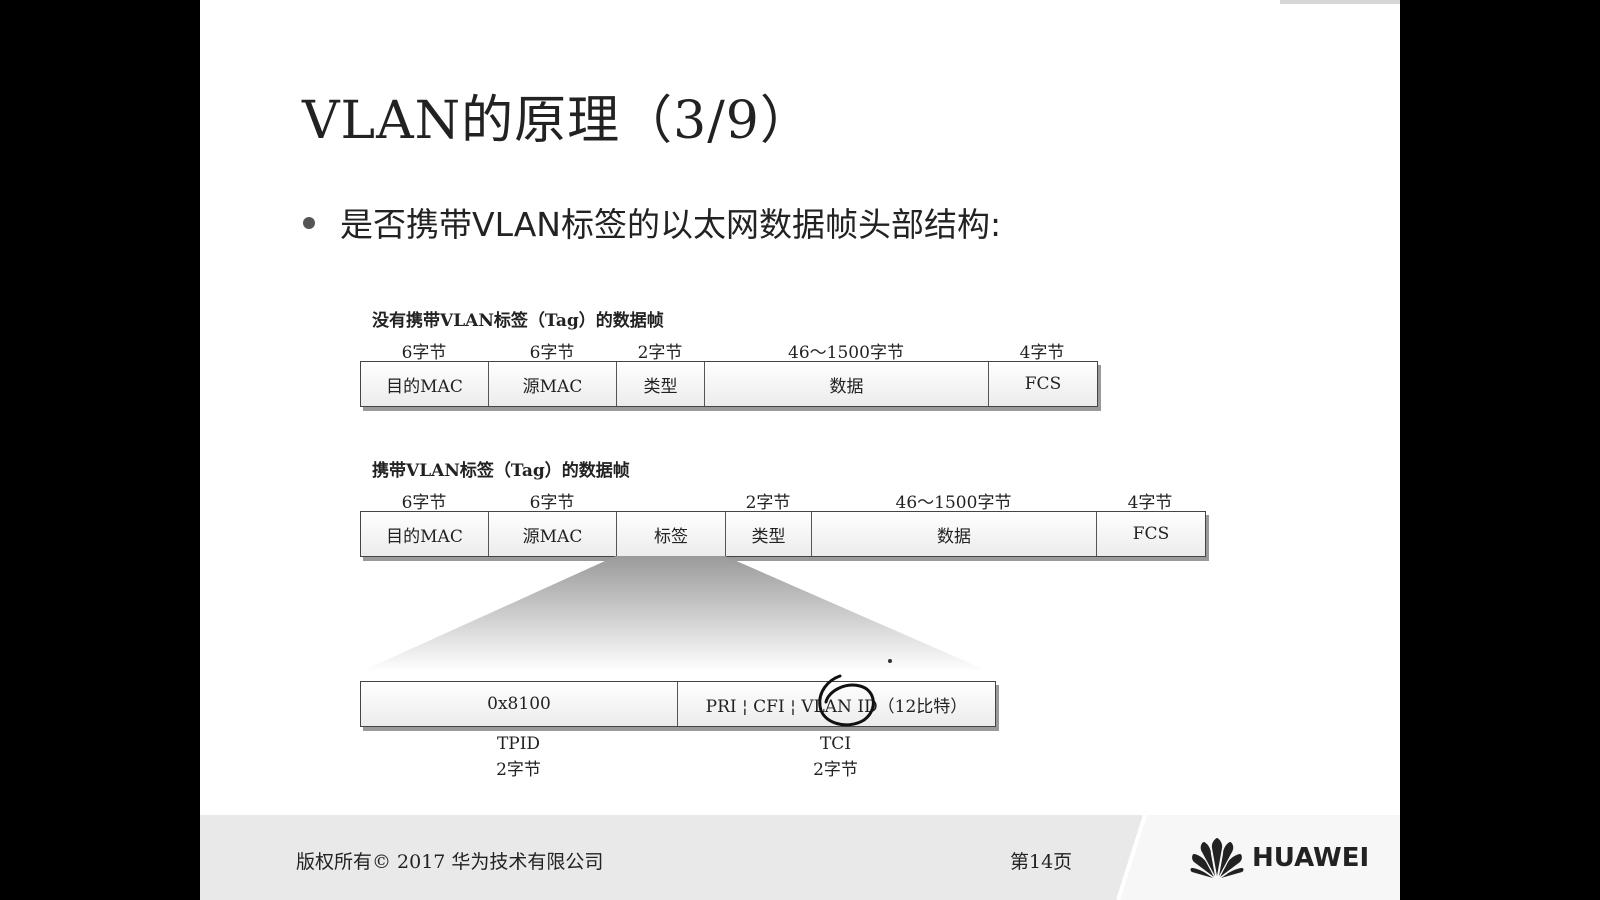 Image resolution: width=1600 pixels, height=900 pixels. Describe the element at coordinates (1217, 858) in the screenshot. I see `huawei-petals-icon` at that location.